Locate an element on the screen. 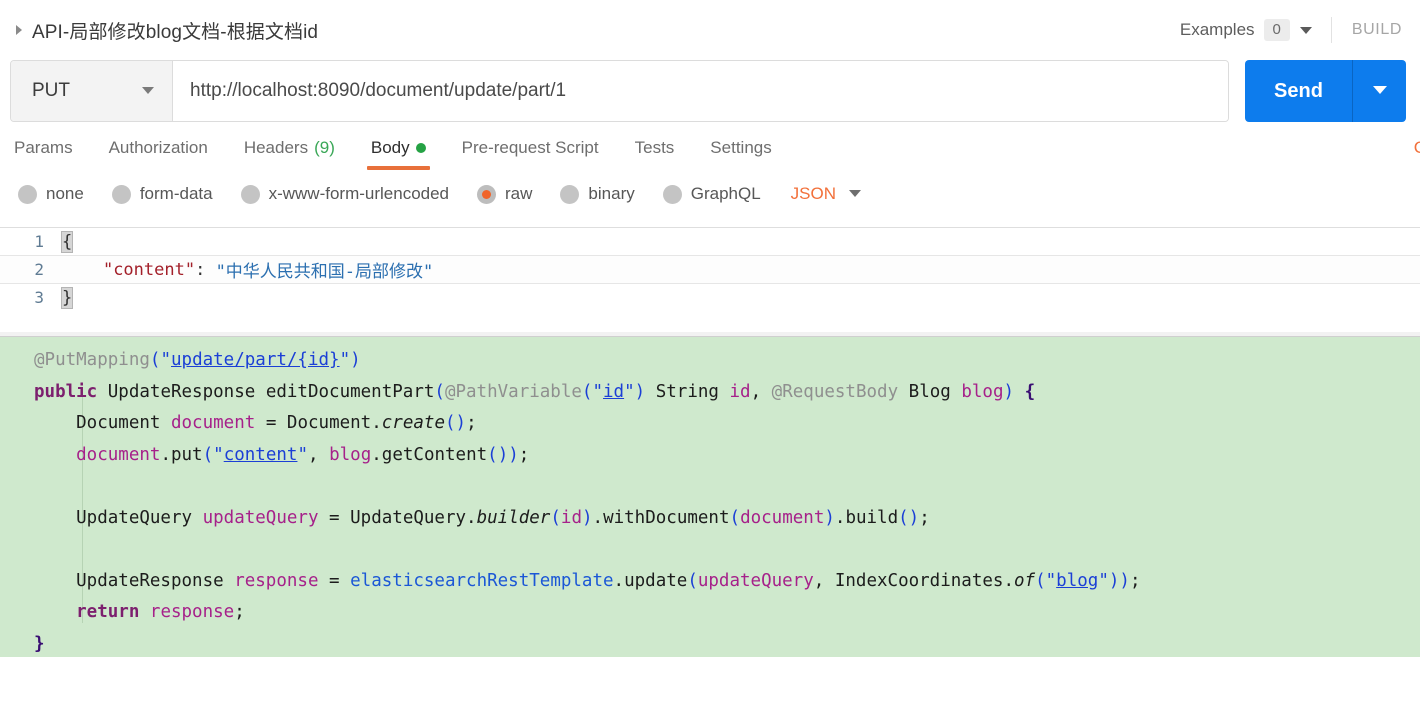 The image size is (1420, 708). header-divider is located at coordinates (1331, 30).